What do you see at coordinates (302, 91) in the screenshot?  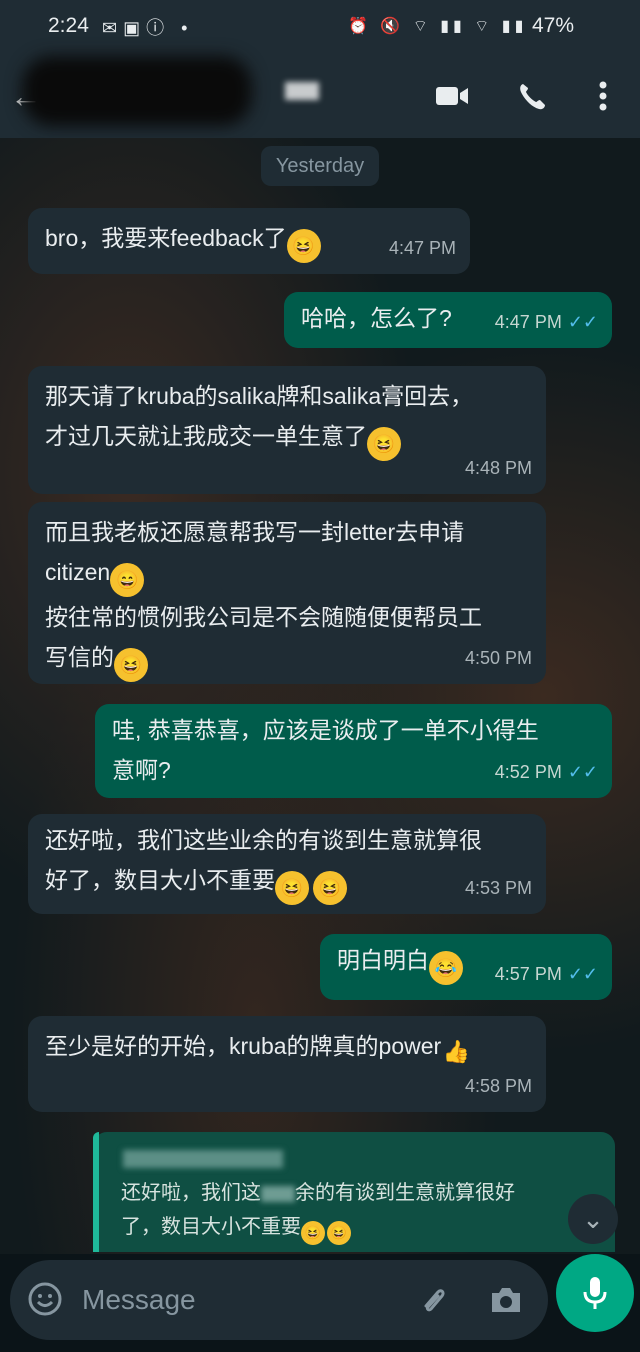 I see `contact-status-redacted` at bounding box center [302, 91].